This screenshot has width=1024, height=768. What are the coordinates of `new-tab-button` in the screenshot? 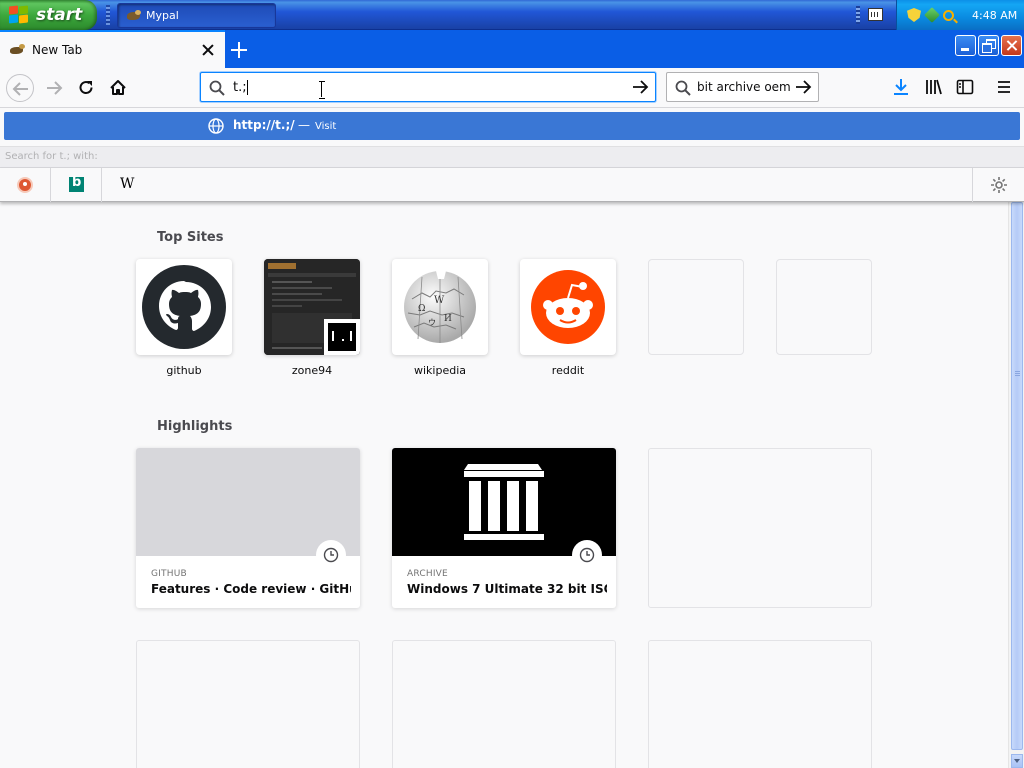 It's located at (239, 50).